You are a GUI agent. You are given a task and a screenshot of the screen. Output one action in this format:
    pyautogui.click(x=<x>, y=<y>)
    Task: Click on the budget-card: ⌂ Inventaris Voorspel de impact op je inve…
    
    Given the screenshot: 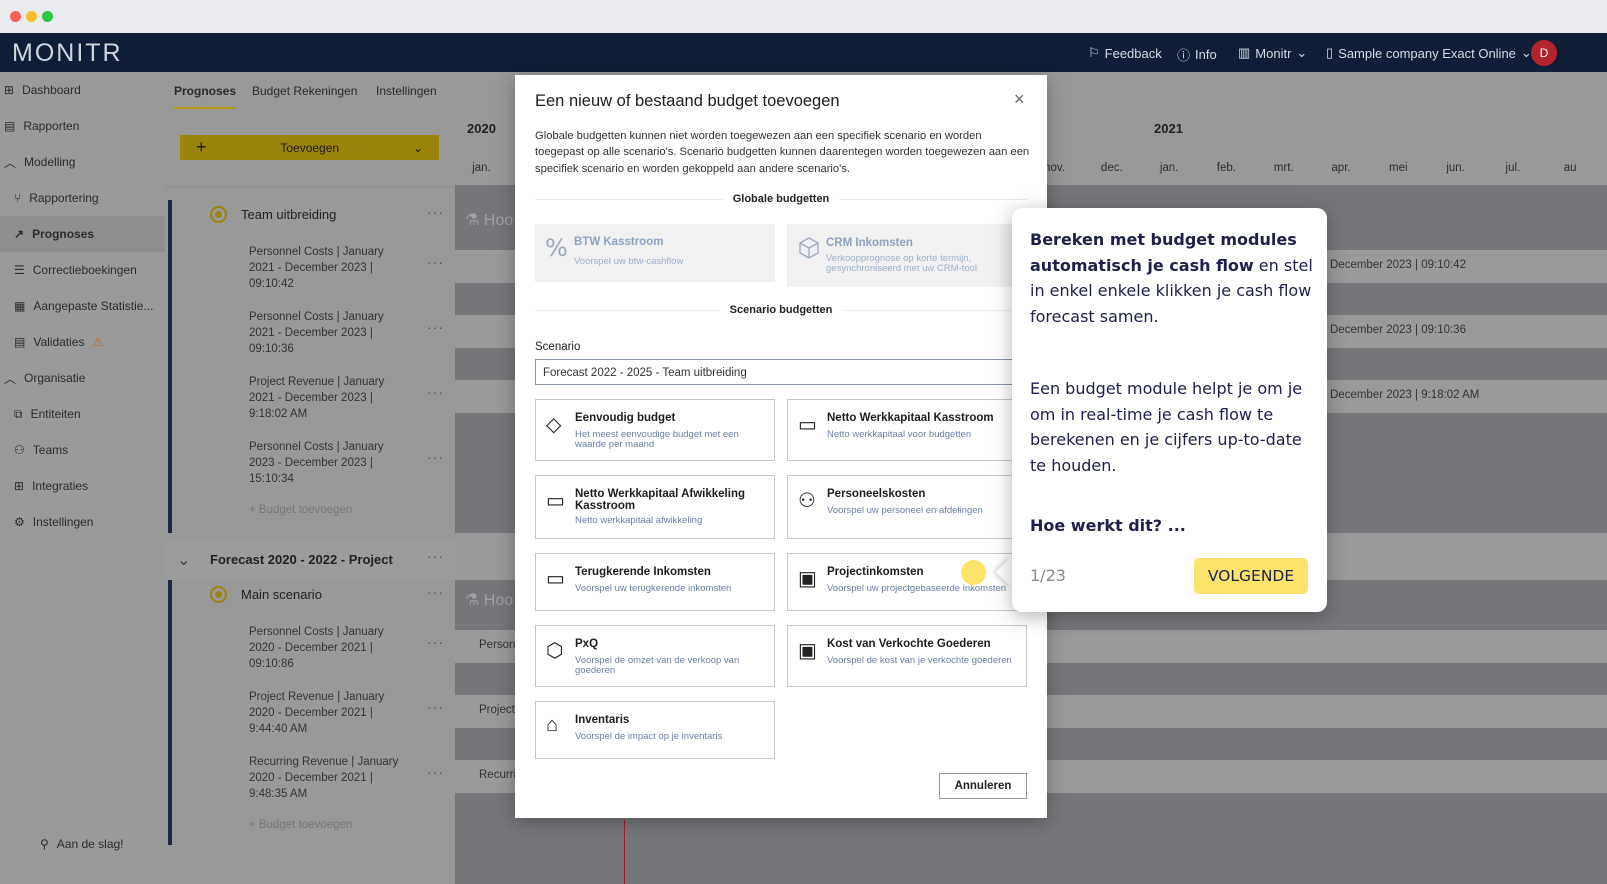 What is the action you would take?
    pyautogui.click(x=655, y=730)
    